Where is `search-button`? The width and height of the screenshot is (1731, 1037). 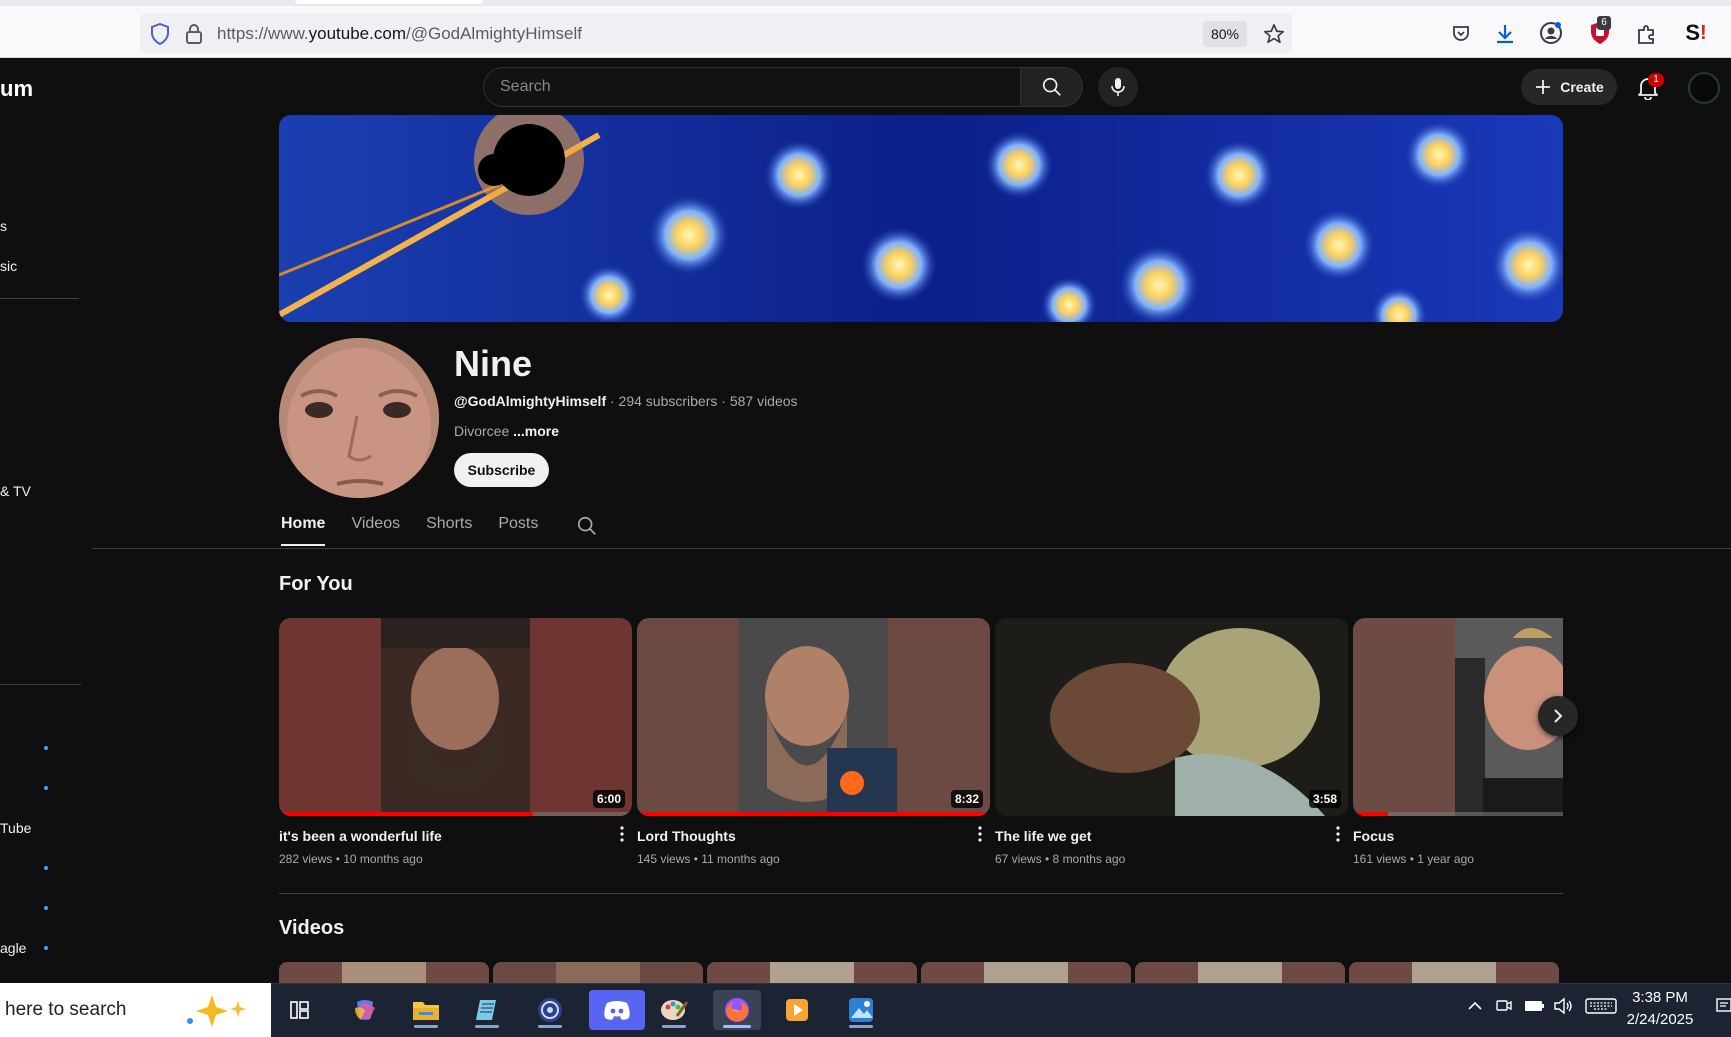 search-button is located at coordinates (1051, 87).